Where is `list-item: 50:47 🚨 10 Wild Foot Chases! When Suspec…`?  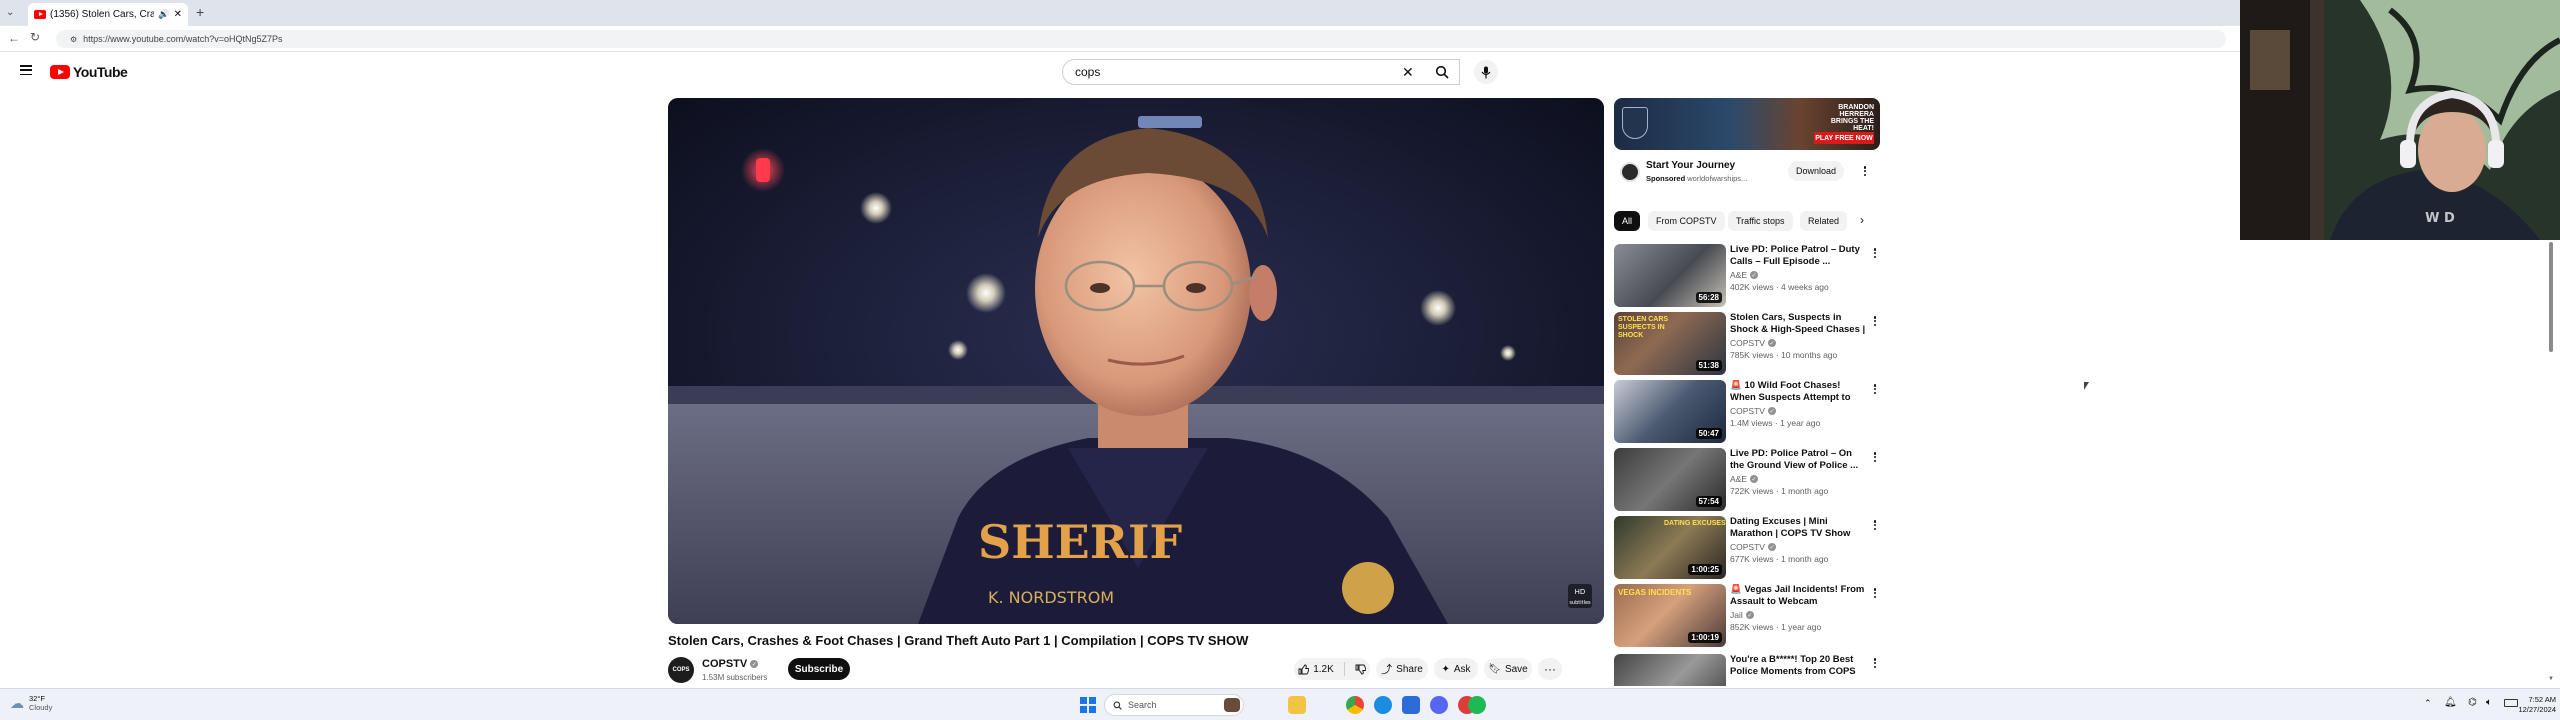 list-item: 50:47 🚨 10 Wild Foot Chases! When Suspec… is located at coordinates (1747, 412).